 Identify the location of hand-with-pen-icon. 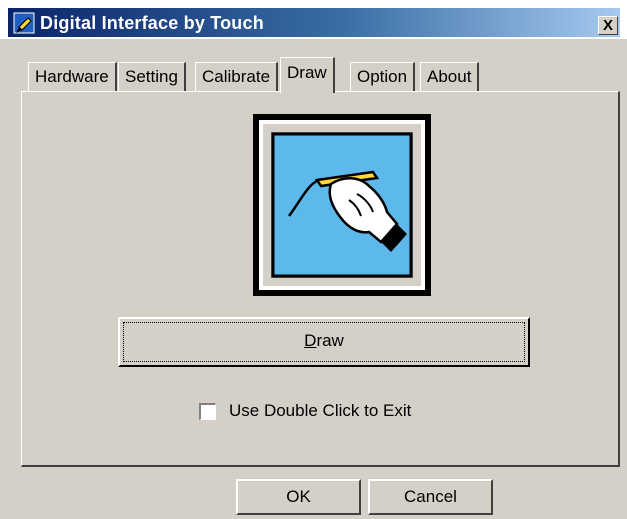
(342, 205).